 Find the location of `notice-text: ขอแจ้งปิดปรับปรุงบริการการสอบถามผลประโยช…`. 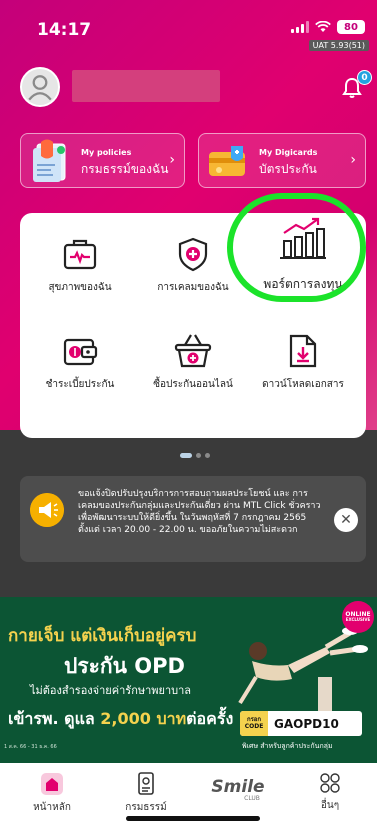

notice-text: ขอแจ้งปิดปรับปรุงบริการการสอบถามผลประโยช… is located at coordinates (199, 512).